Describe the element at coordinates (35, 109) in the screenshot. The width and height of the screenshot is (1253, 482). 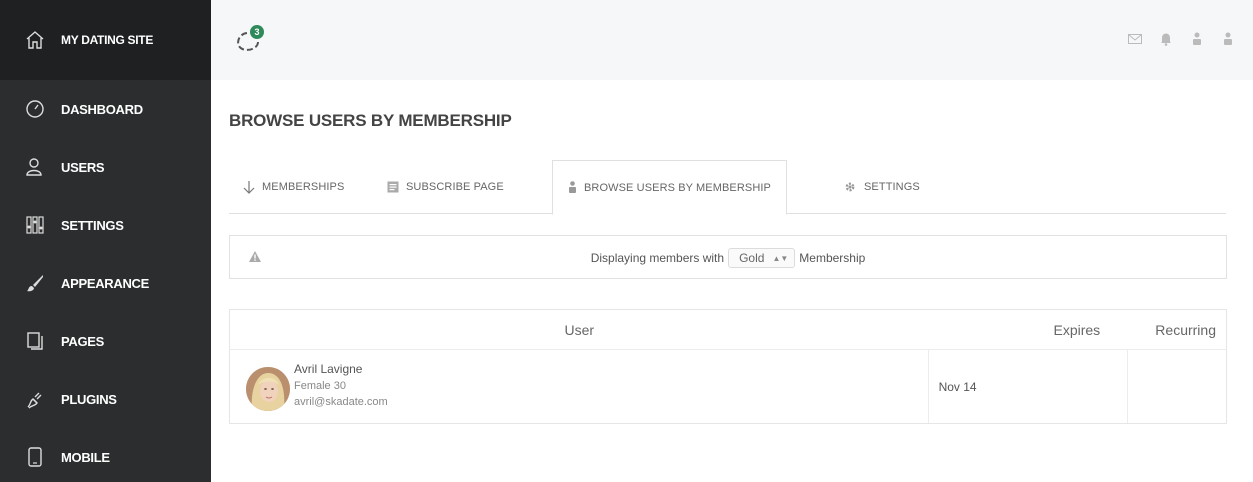
I see `gauge-icon` at that location.